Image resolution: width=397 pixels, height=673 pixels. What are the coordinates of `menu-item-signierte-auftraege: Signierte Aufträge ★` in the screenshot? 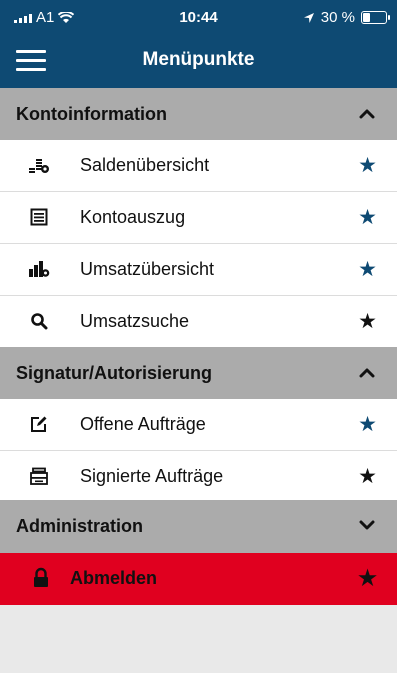 It's located at (198, 477).